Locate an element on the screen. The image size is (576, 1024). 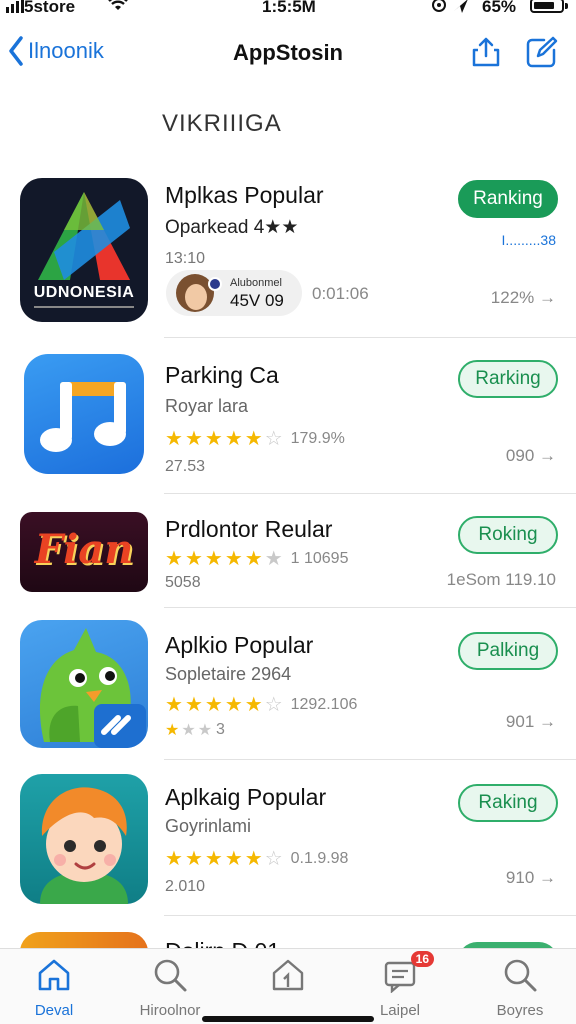
right-top-value: I.........38 is located at coordinates (528, 240).